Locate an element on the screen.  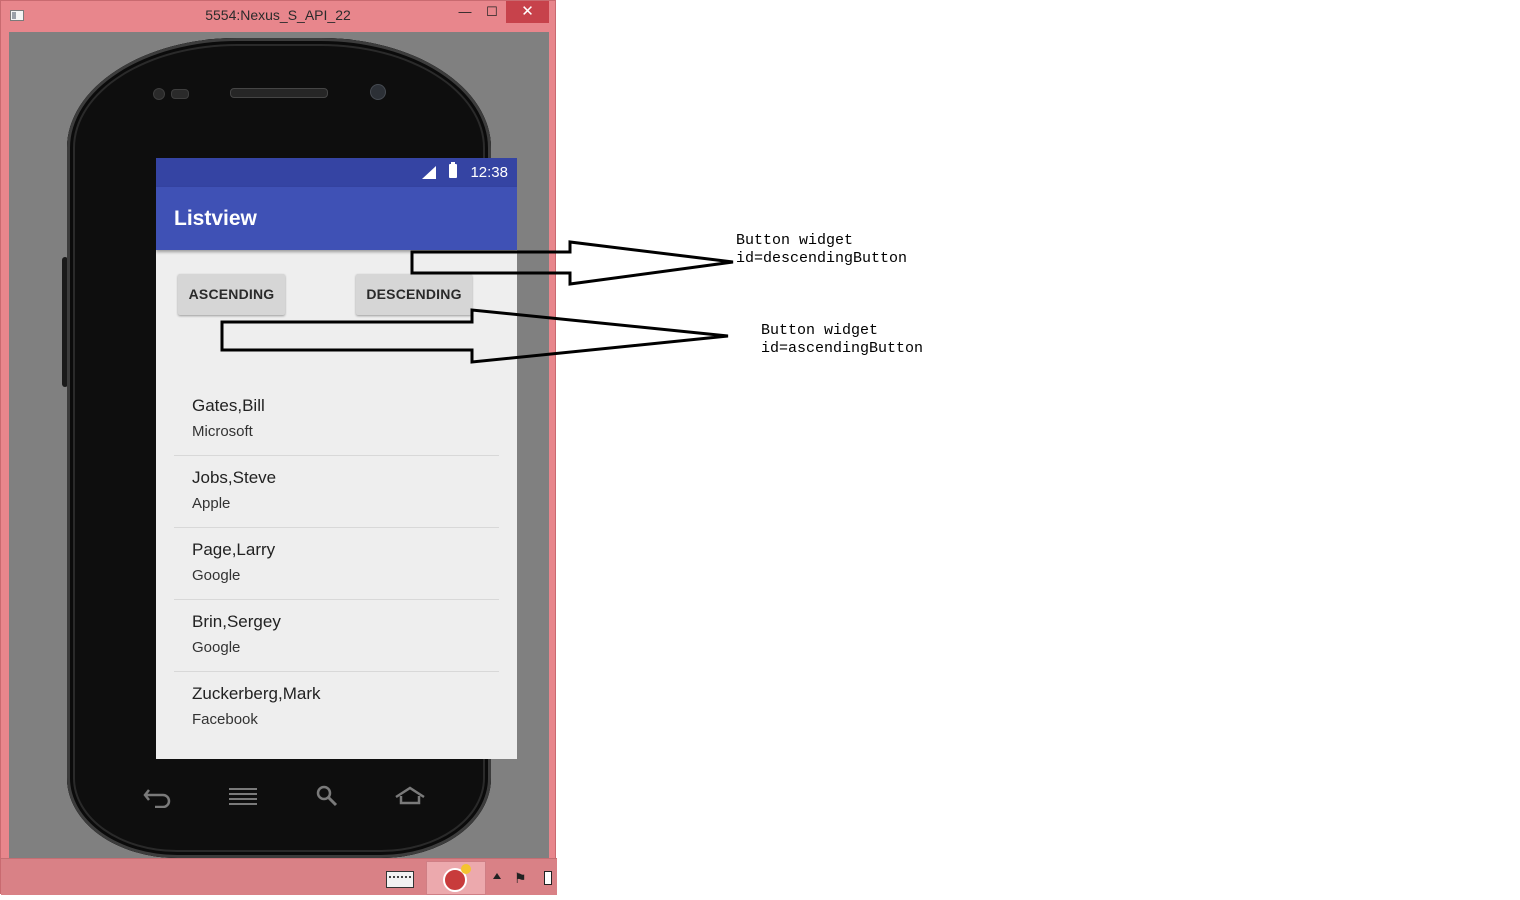
ascending-annotation: Button widget id=ascendingButton is located at coordinates (842, 340).